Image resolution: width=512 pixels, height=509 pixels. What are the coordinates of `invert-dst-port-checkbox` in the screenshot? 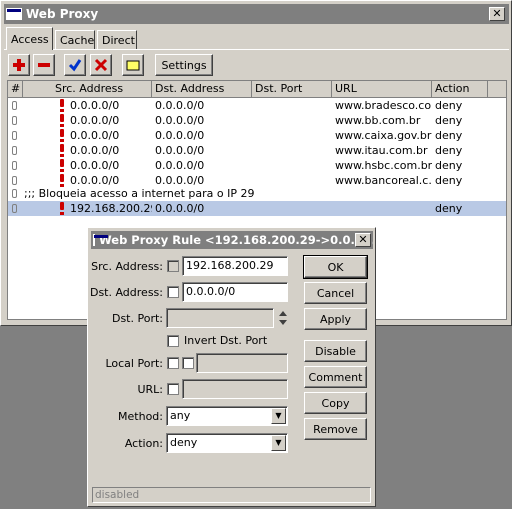 It's located at (173, 341).